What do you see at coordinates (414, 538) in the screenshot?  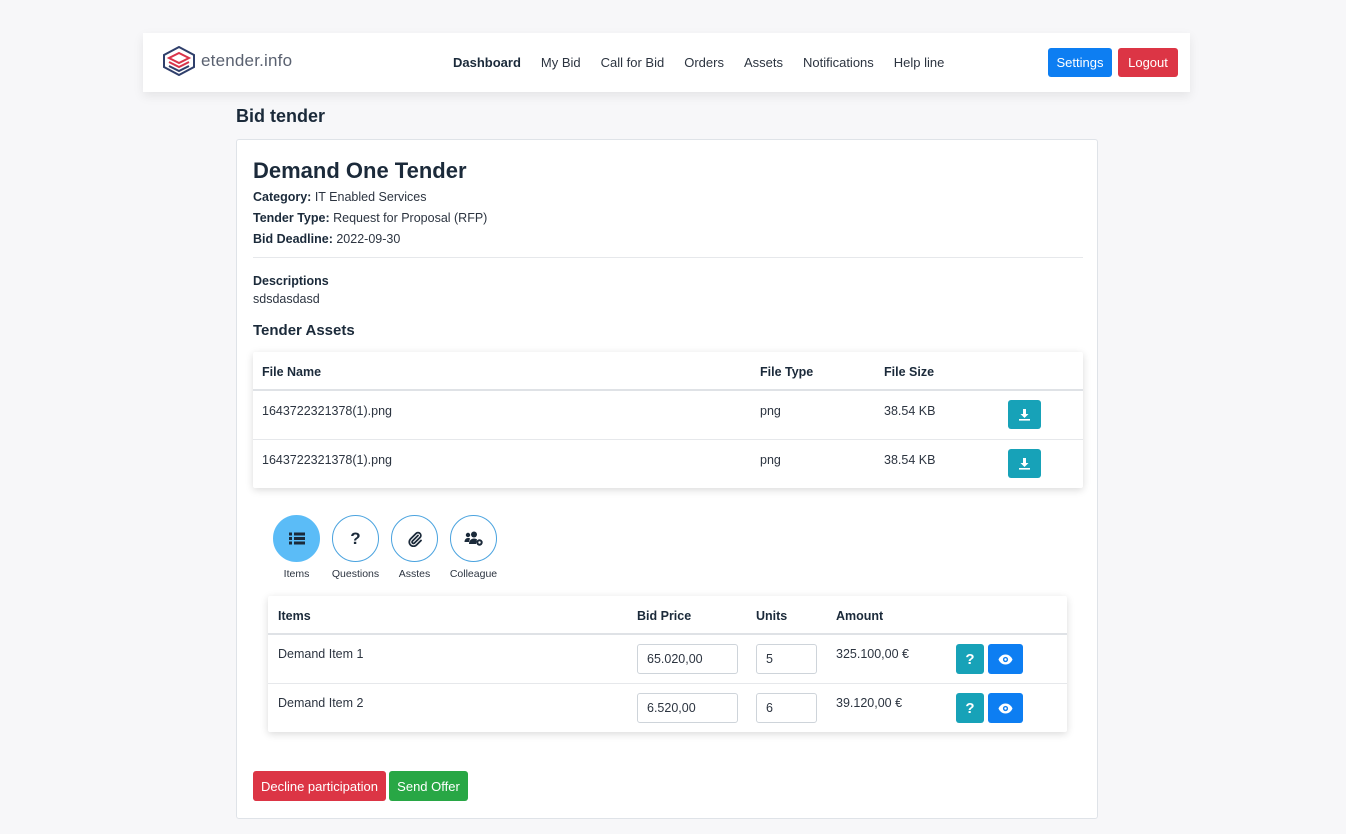 I see `paperclip-icon` at bounding box center [414, 538].